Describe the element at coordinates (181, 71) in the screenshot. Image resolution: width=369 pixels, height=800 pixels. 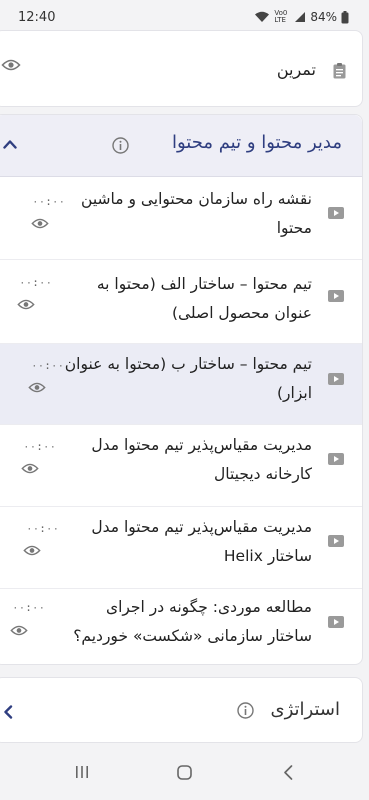
I see `practice-row: تمرین` at that location.